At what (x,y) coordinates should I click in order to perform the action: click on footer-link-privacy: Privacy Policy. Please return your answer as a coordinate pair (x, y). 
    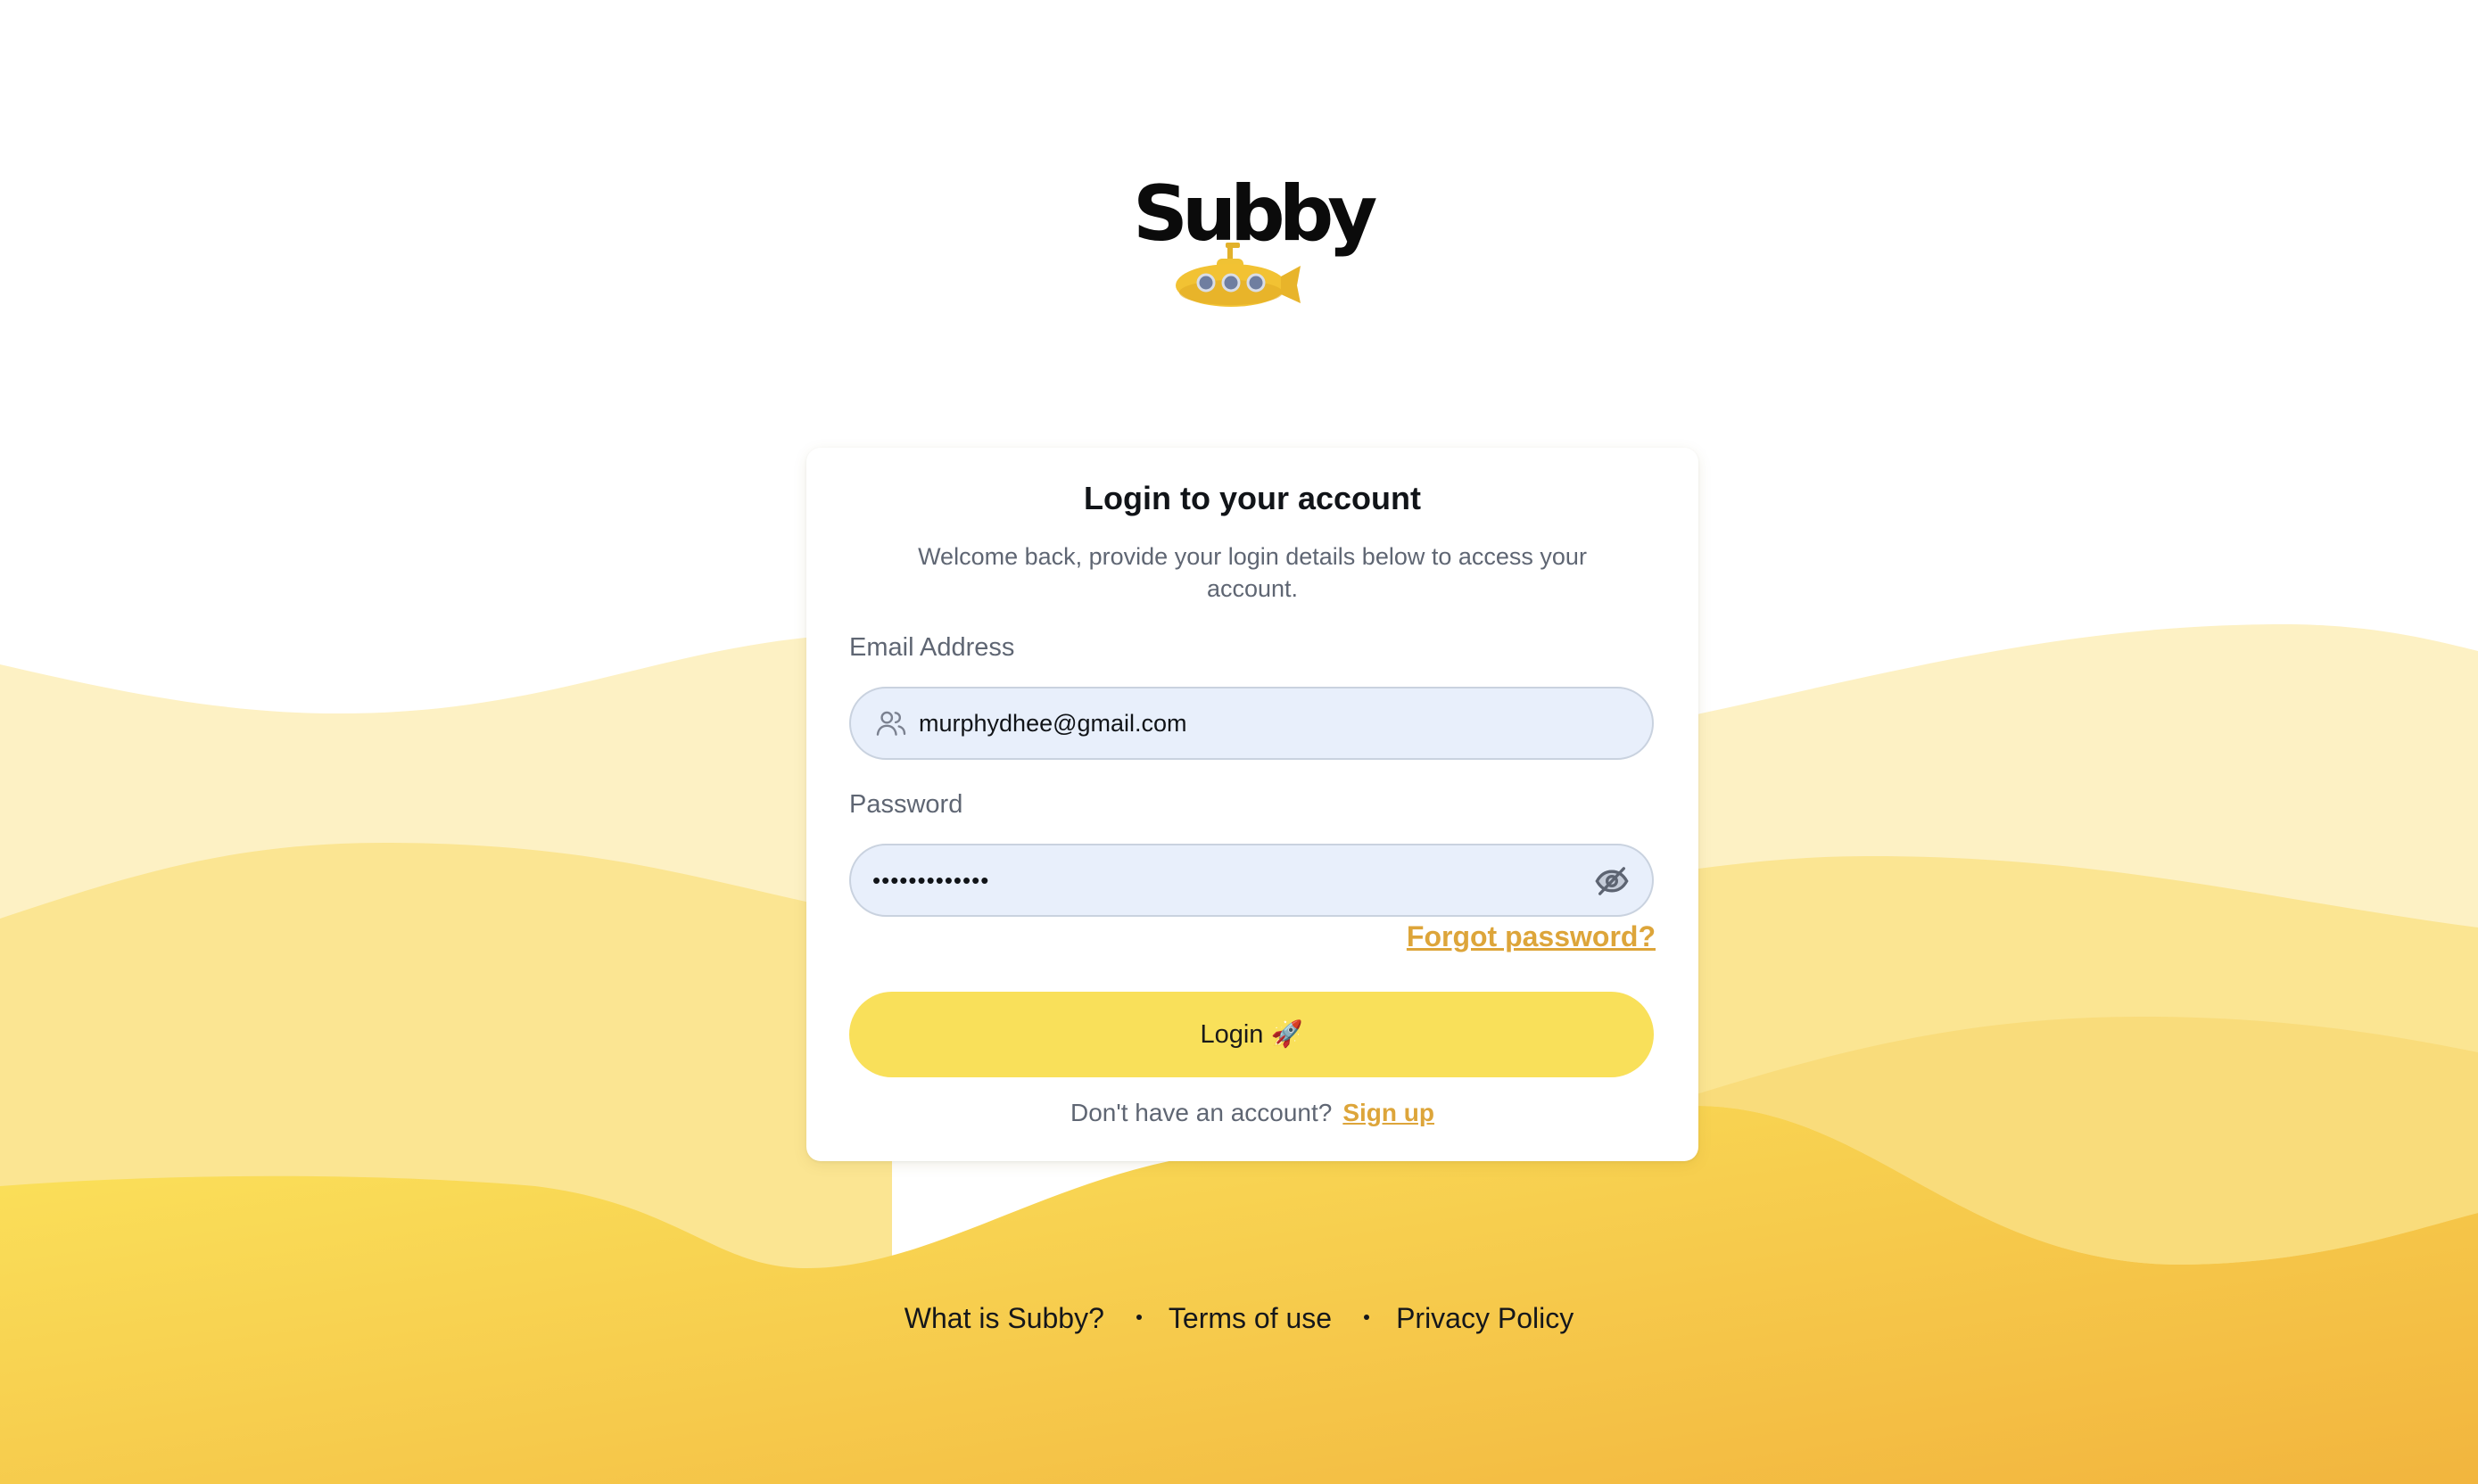
    Looking at the image, I should click on (1485, 1318).